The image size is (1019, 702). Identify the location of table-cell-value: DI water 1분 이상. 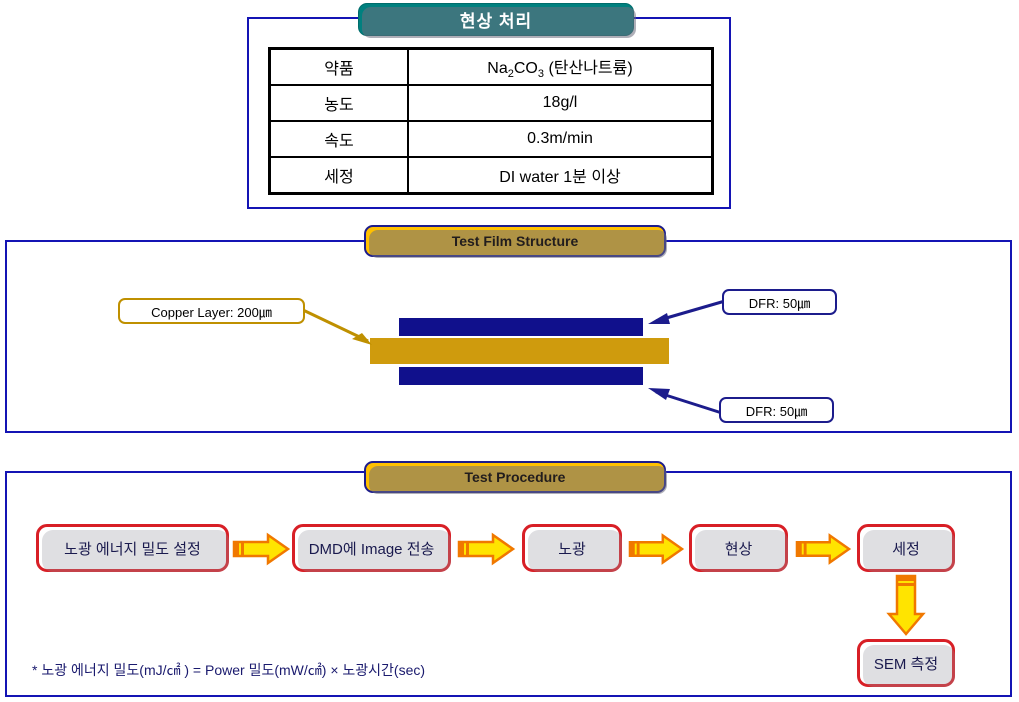
(560, 175).